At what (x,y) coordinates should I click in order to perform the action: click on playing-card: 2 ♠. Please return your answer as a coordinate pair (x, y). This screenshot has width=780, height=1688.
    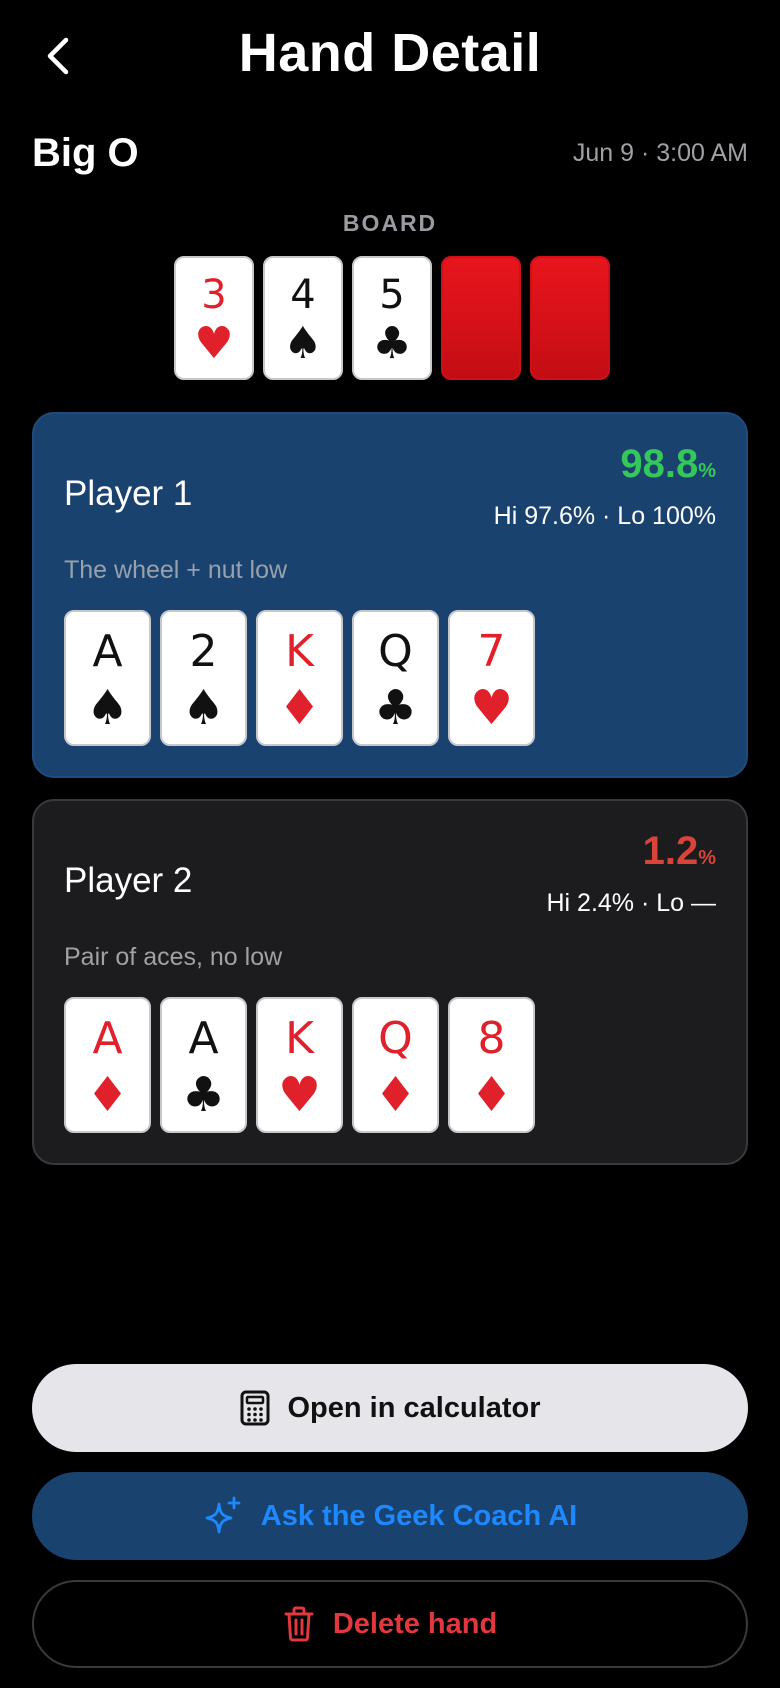
    Looking at the image, I should click on (203, 678).